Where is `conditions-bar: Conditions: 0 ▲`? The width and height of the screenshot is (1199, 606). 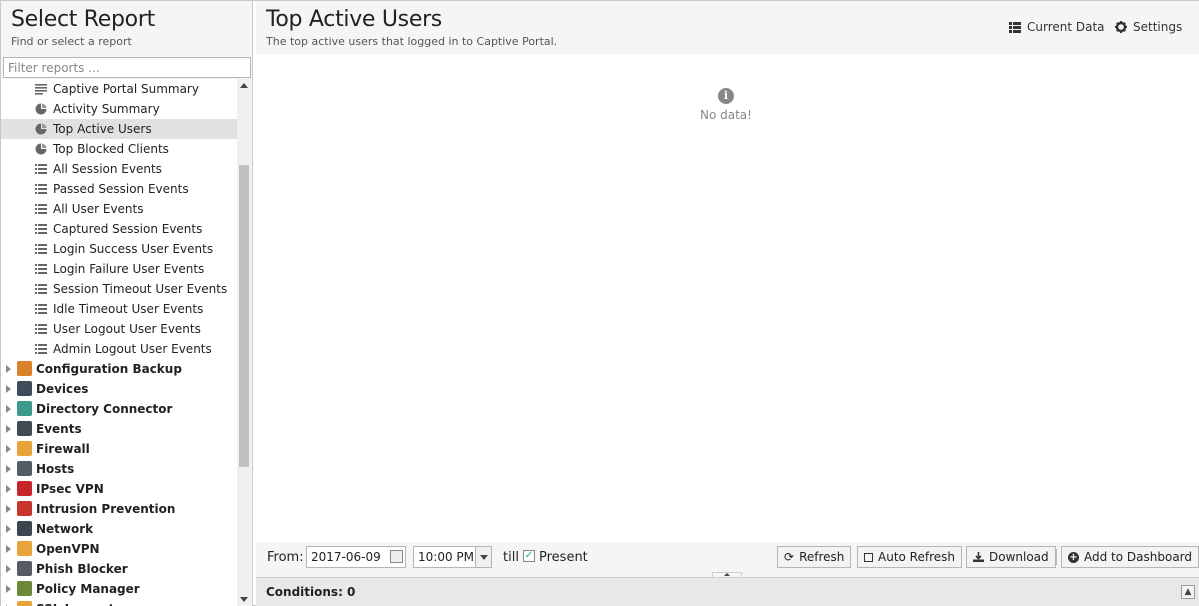
conditions-bar: Conditions: 0 ▲ is located at coordinates (727, 591).